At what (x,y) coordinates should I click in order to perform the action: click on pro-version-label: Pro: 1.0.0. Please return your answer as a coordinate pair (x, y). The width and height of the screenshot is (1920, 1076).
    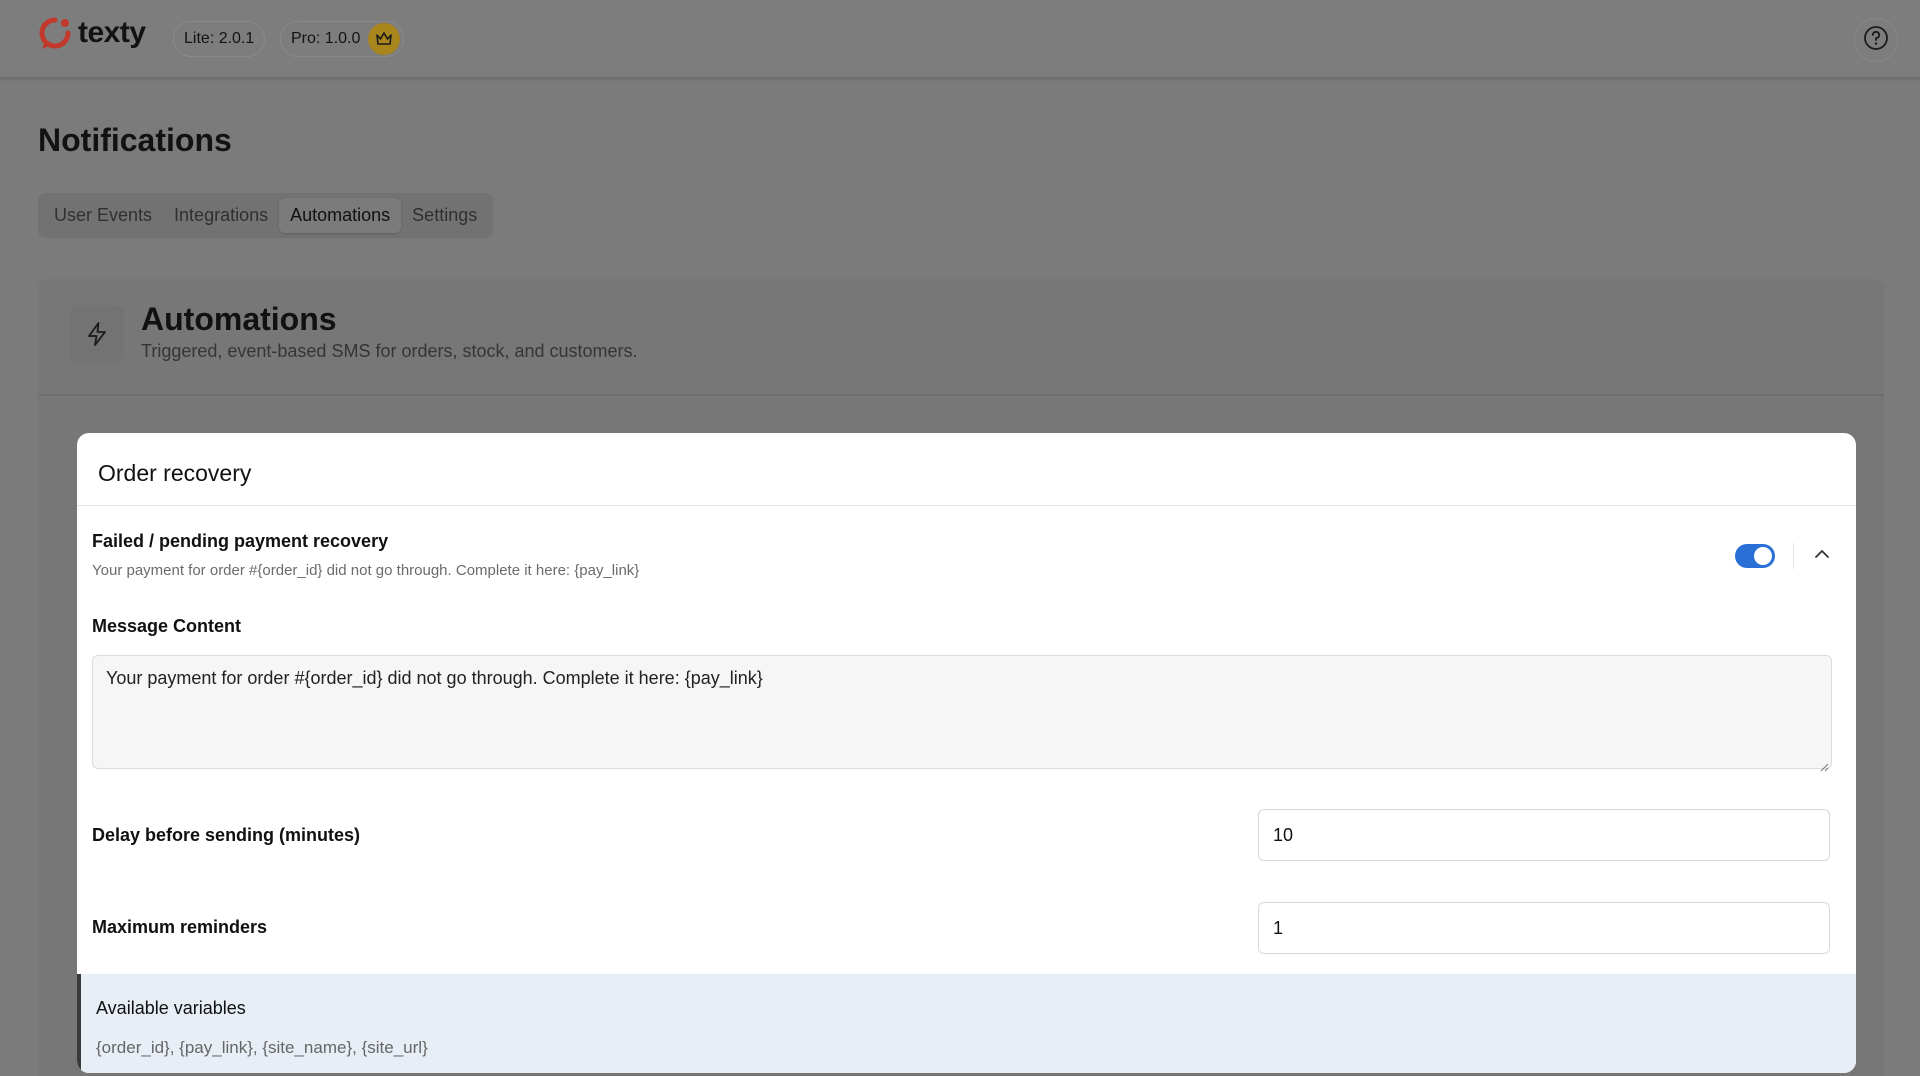
    Looking at the image, I should click on (326, 38).